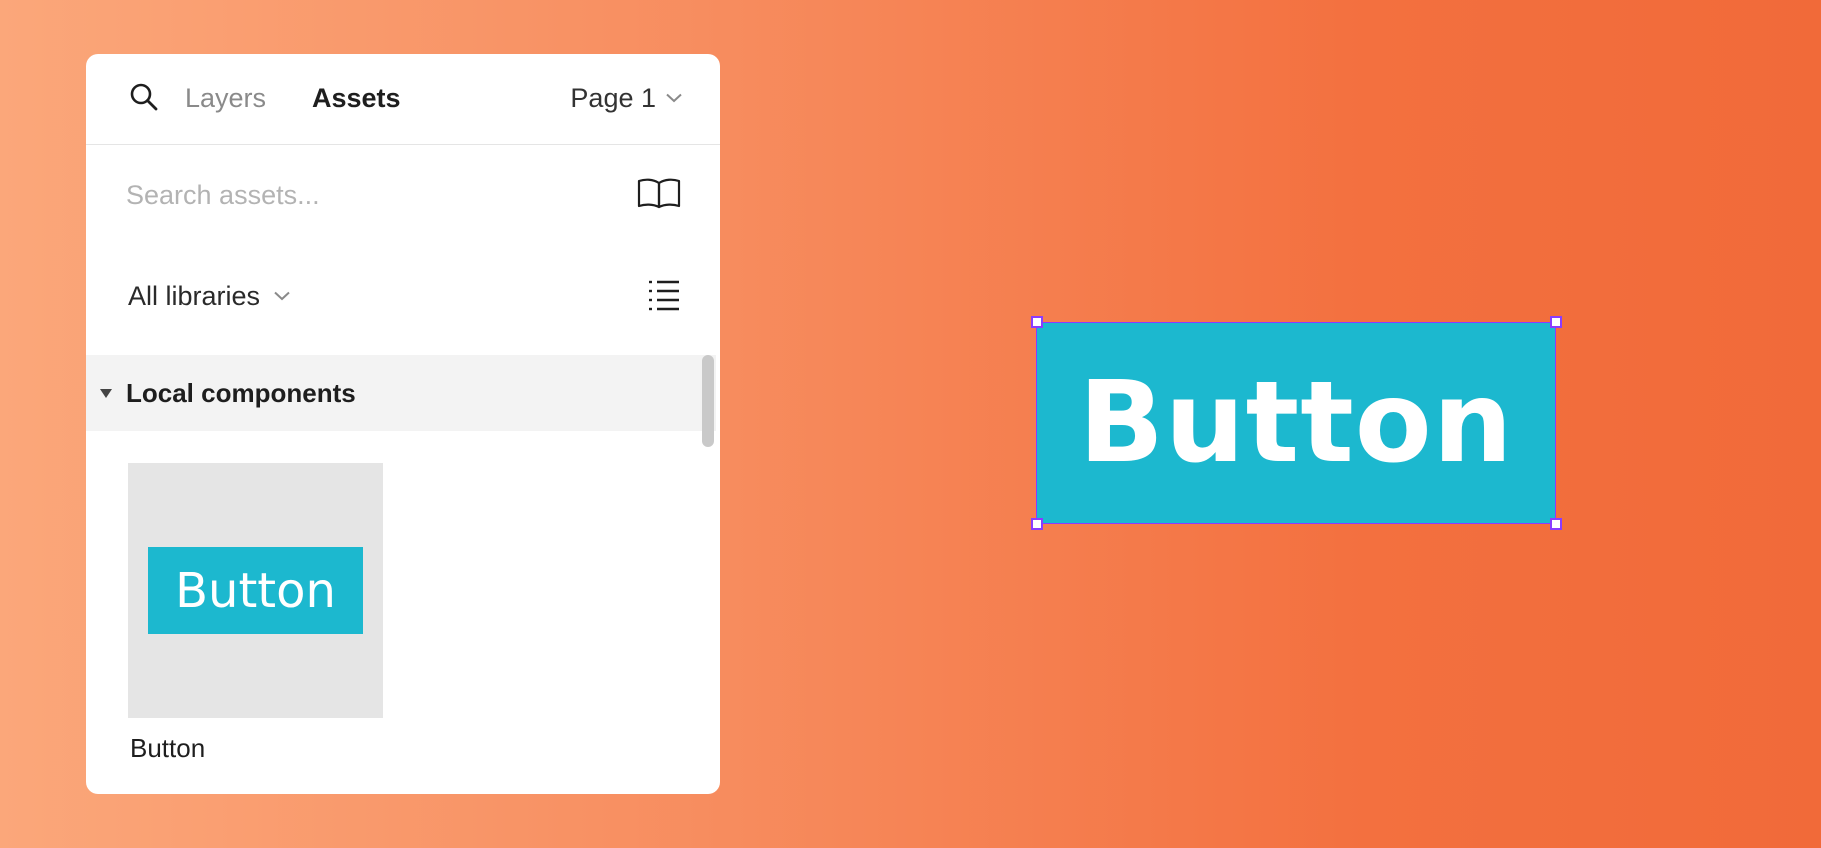 This screenshot has height=848, width=1821. I want to click on asset-preview-button: Button, so click(255, 590).